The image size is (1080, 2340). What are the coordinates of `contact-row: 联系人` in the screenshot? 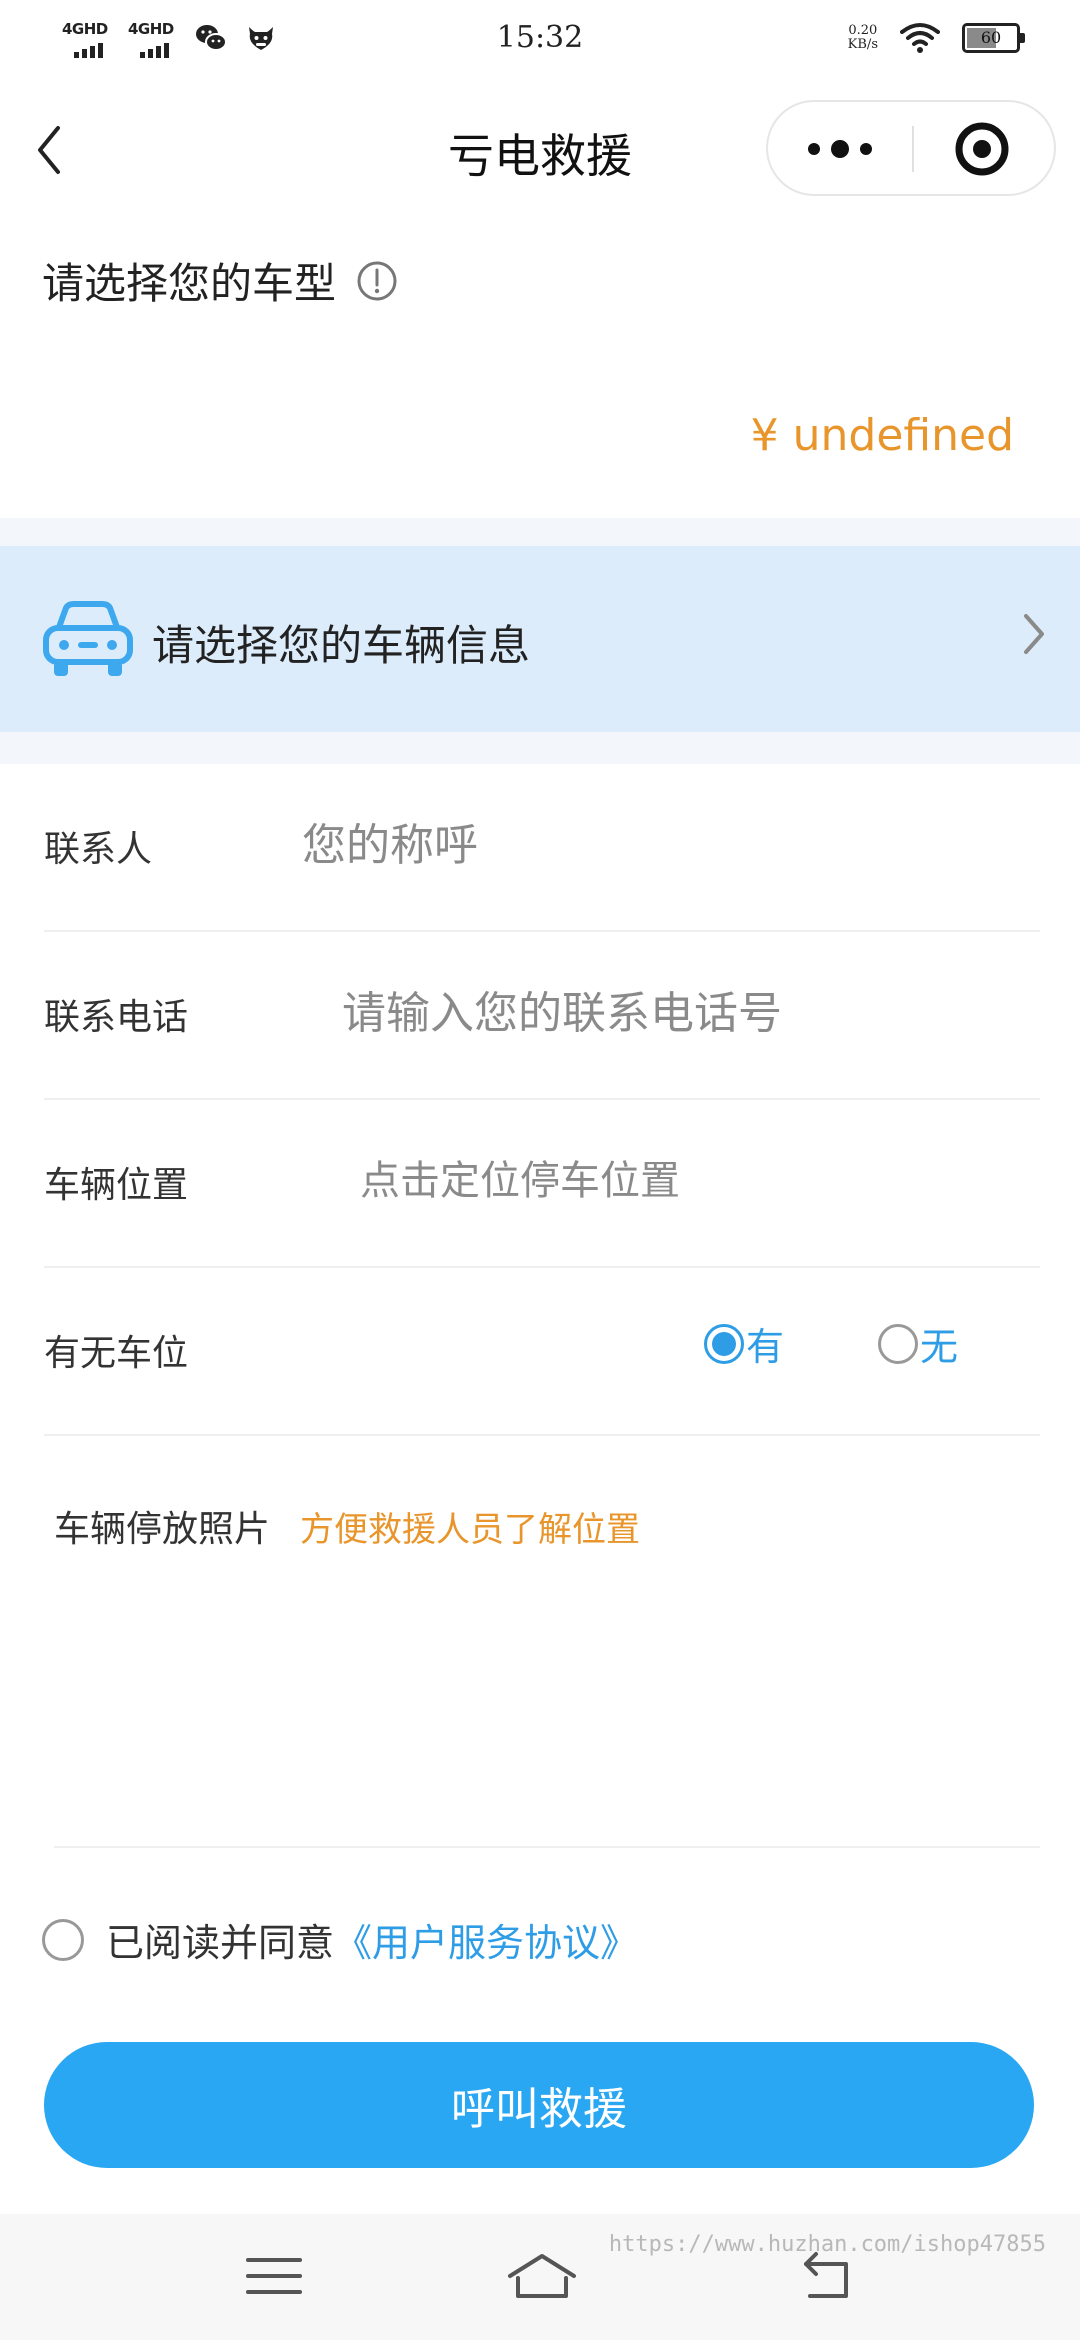 It's located at (540, 848).